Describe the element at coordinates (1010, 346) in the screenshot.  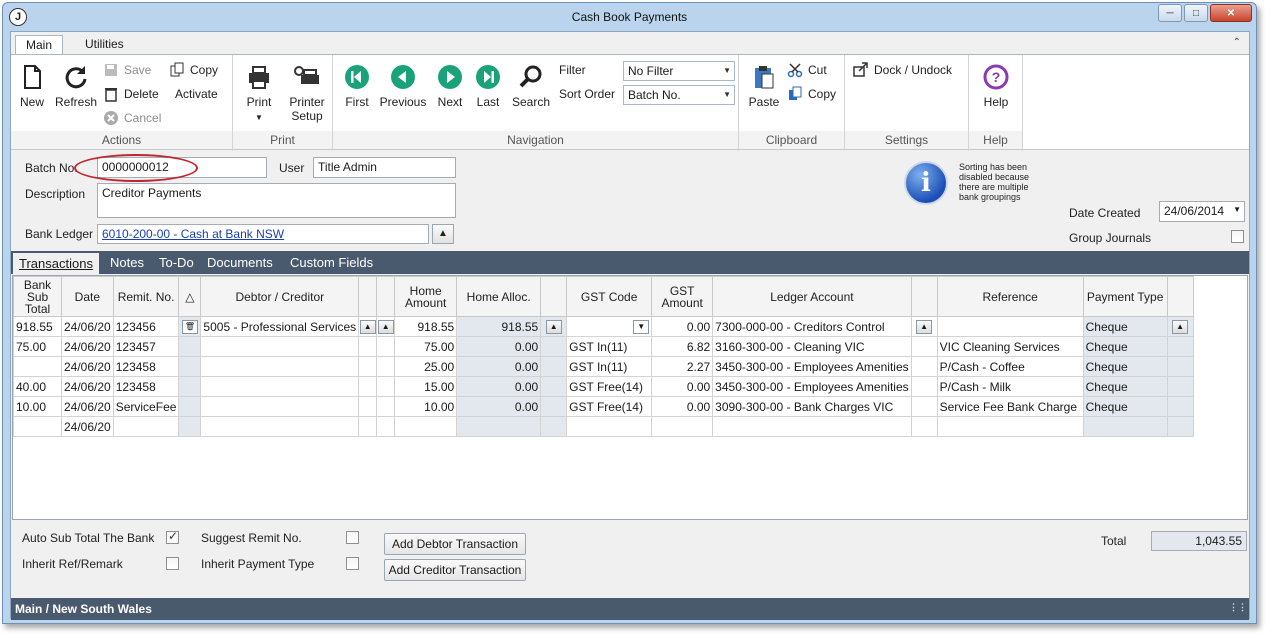
I see `cell-reference: VIC Cleaning Services` at that location.